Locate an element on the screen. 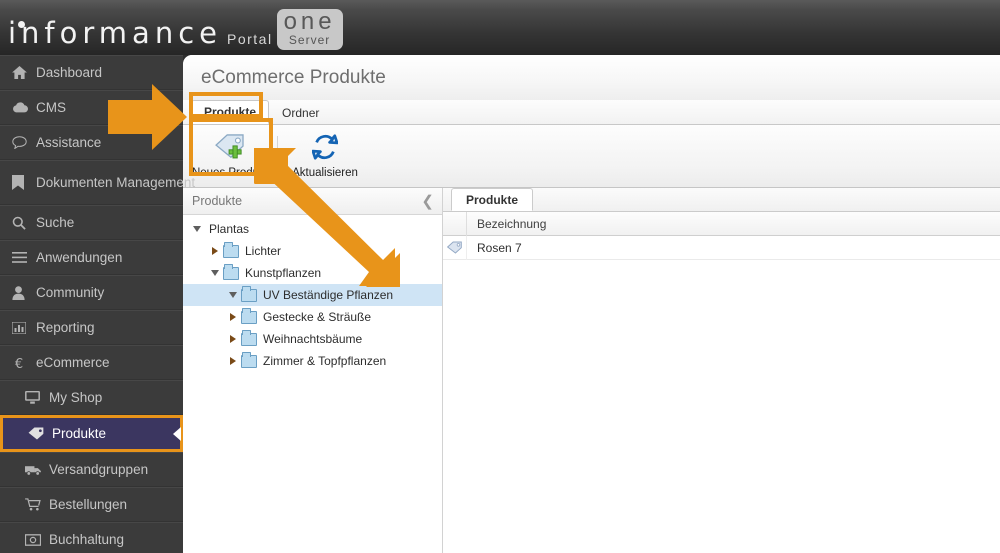  tree-header: Produkte ❮ is located at coordinates (312, 201).